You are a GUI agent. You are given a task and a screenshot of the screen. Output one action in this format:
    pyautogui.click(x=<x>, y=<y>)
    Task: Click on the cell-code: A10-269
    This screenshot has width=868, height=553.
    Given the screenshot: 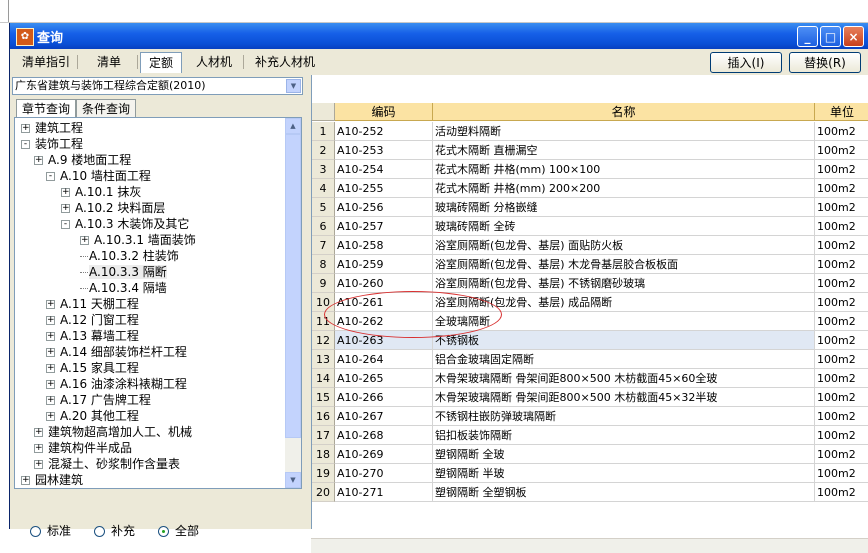 What is the action you would take?
    pyautogui.click(x=384, y=454)
    